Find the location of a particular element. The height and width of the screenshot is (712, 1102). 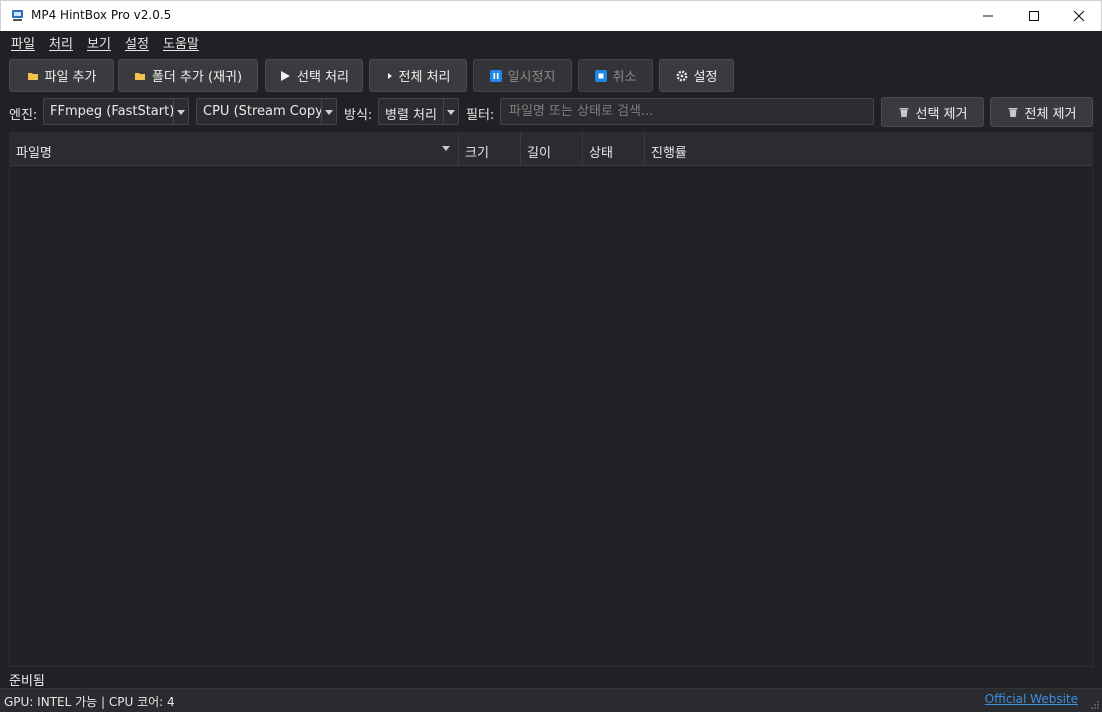

mode-select: CPU (Stream Copy) is located at coordinates (266, 111).